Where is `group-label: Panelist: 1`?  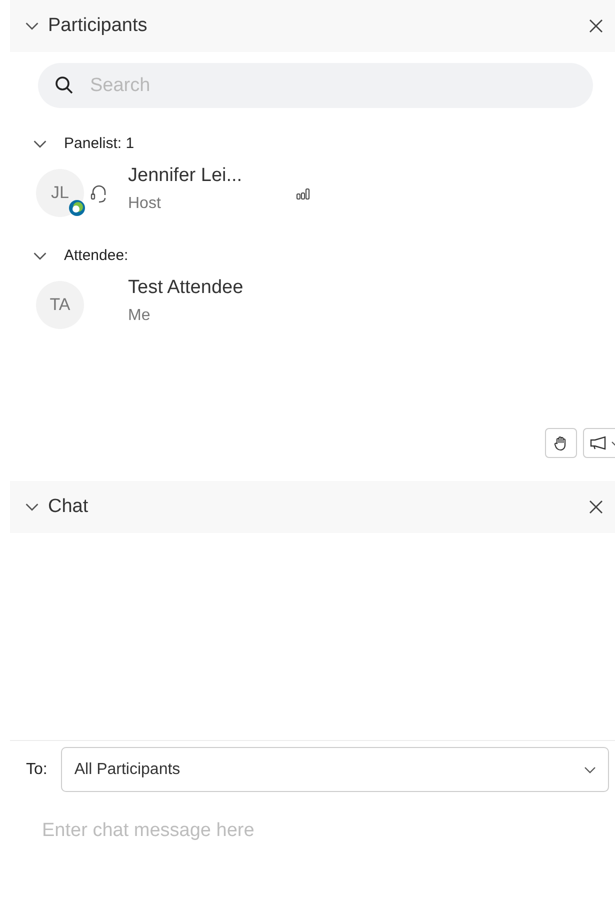
group-label: Panelist: 1 is located at coordinates (99, 144).